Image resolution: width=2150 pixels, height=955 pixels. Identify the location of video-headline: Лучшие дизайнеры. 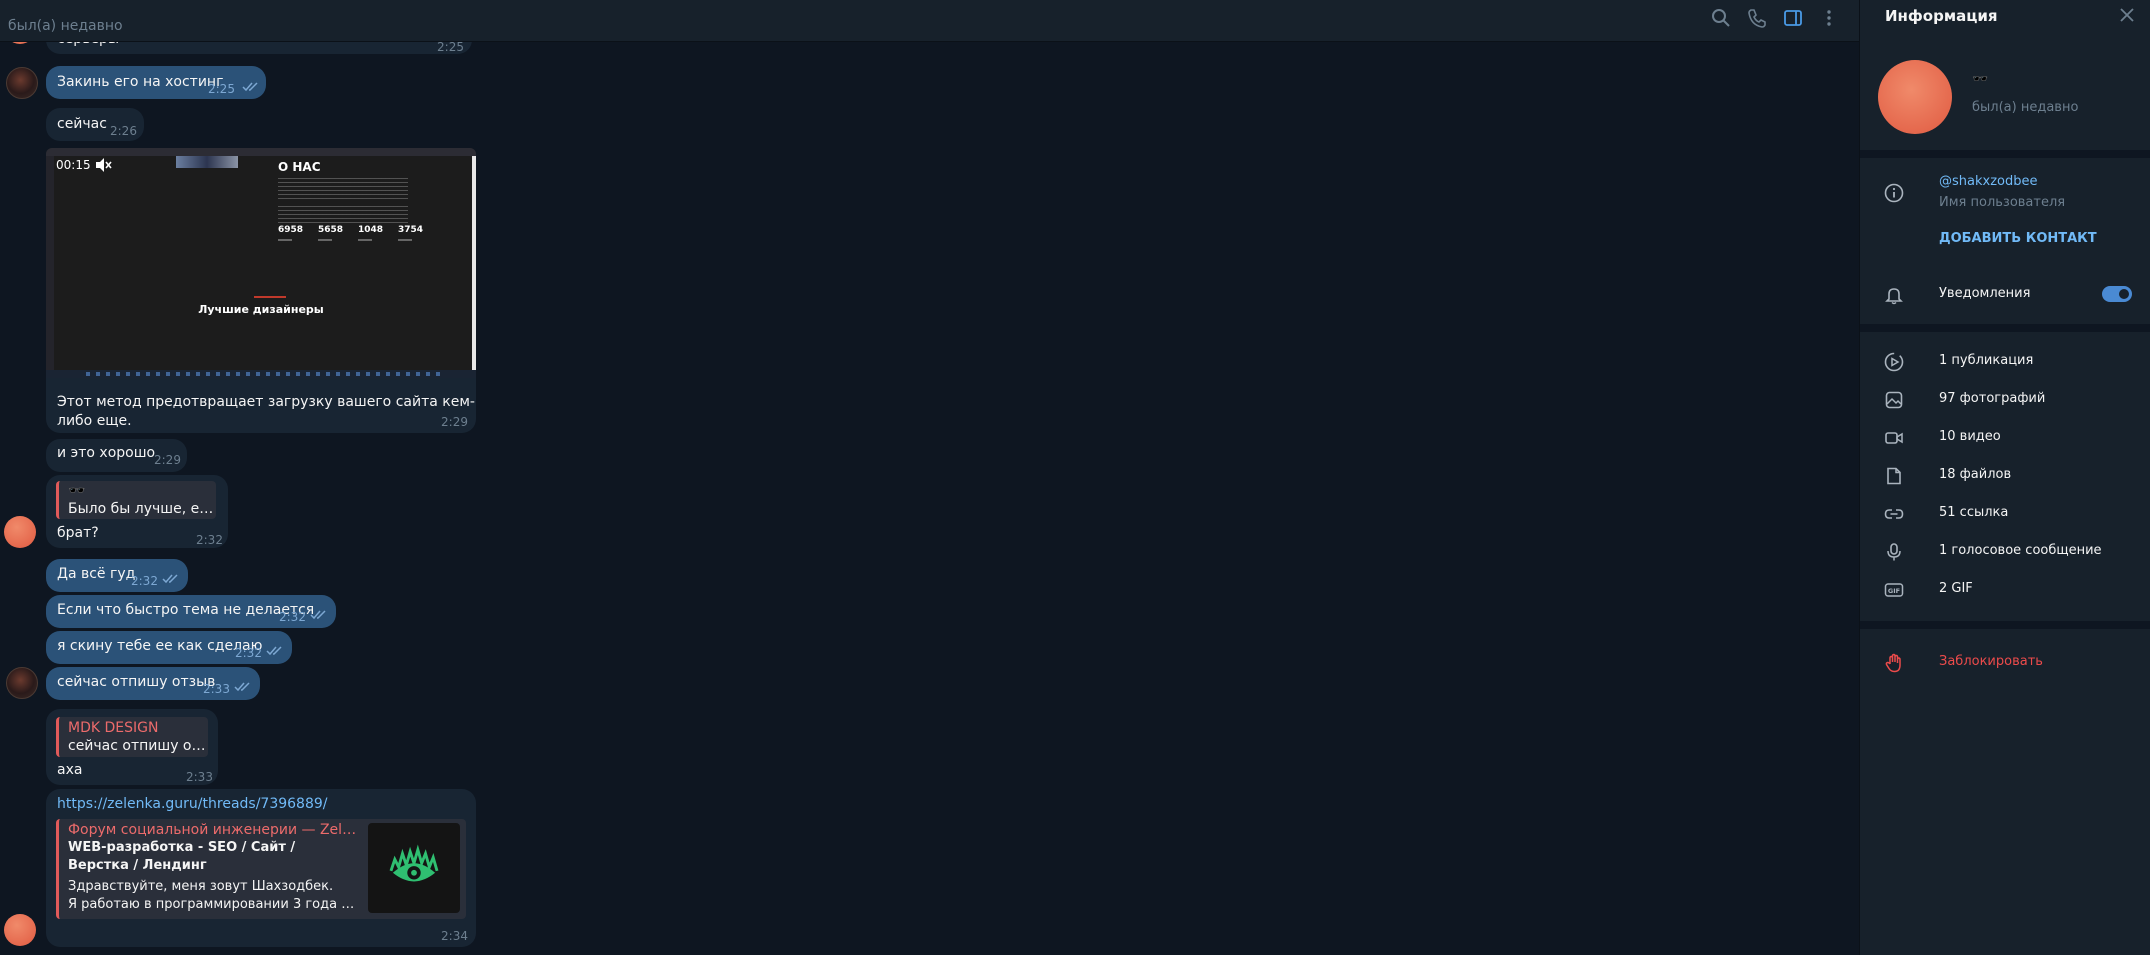
(261, 309).